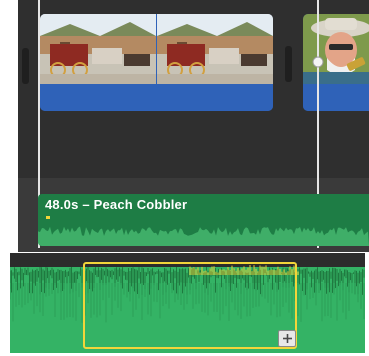 The image size is (369, 356). I want to click on audio-clip-waveform, so click(203, 231).